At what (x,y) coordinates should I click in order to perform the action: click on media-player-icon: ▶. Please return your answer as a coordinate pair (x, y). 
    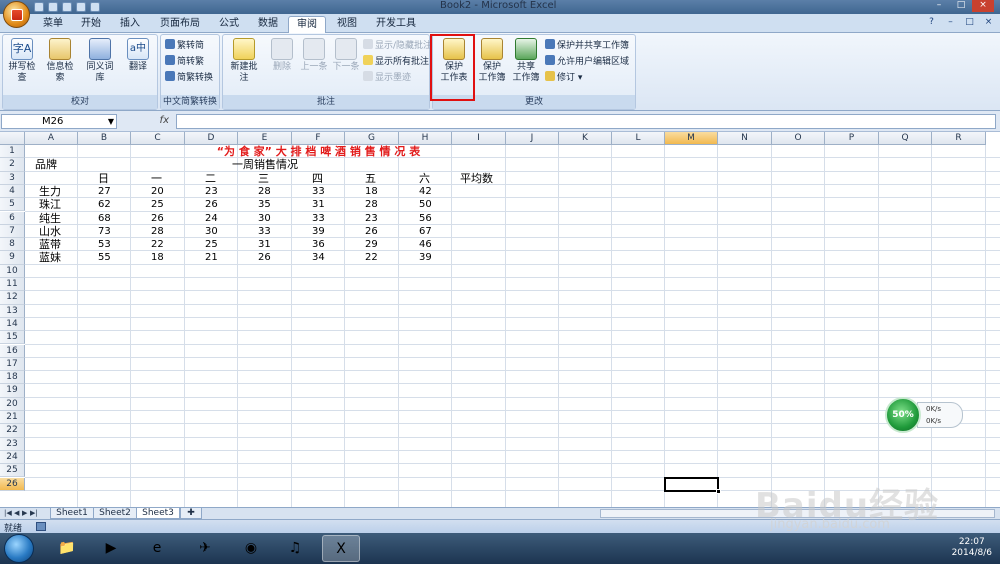
    Looking at the image, I should click on (111, 548).